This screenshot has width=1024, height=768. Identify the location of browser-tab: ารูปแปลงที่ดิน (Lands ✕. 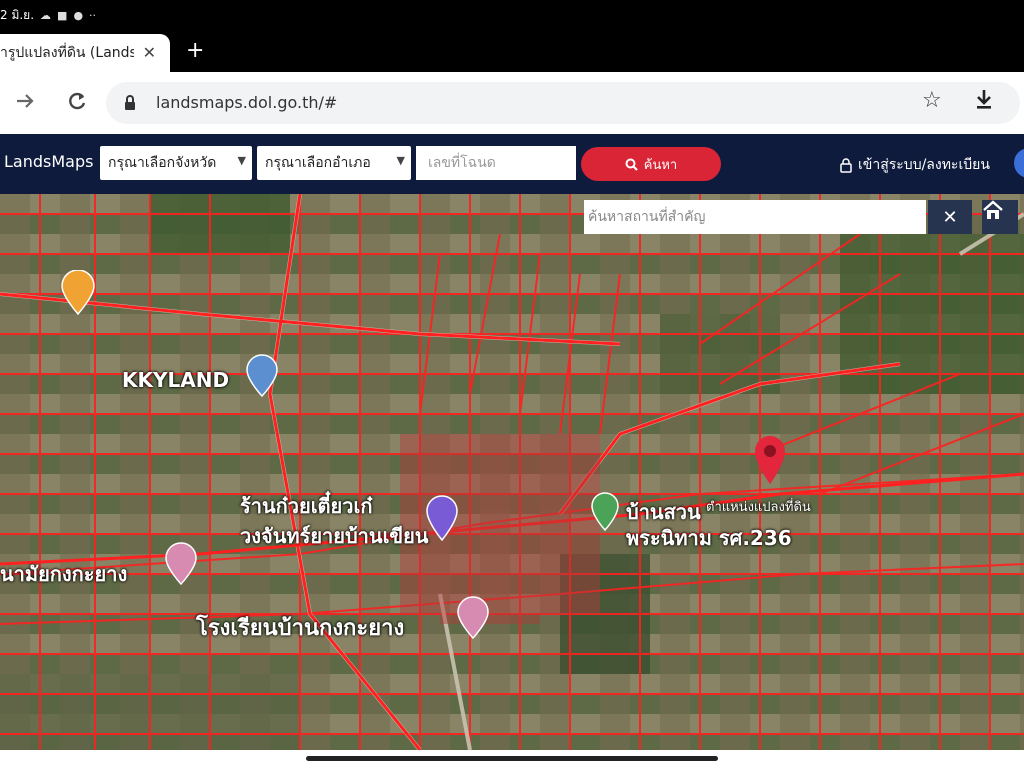
(85, 53).